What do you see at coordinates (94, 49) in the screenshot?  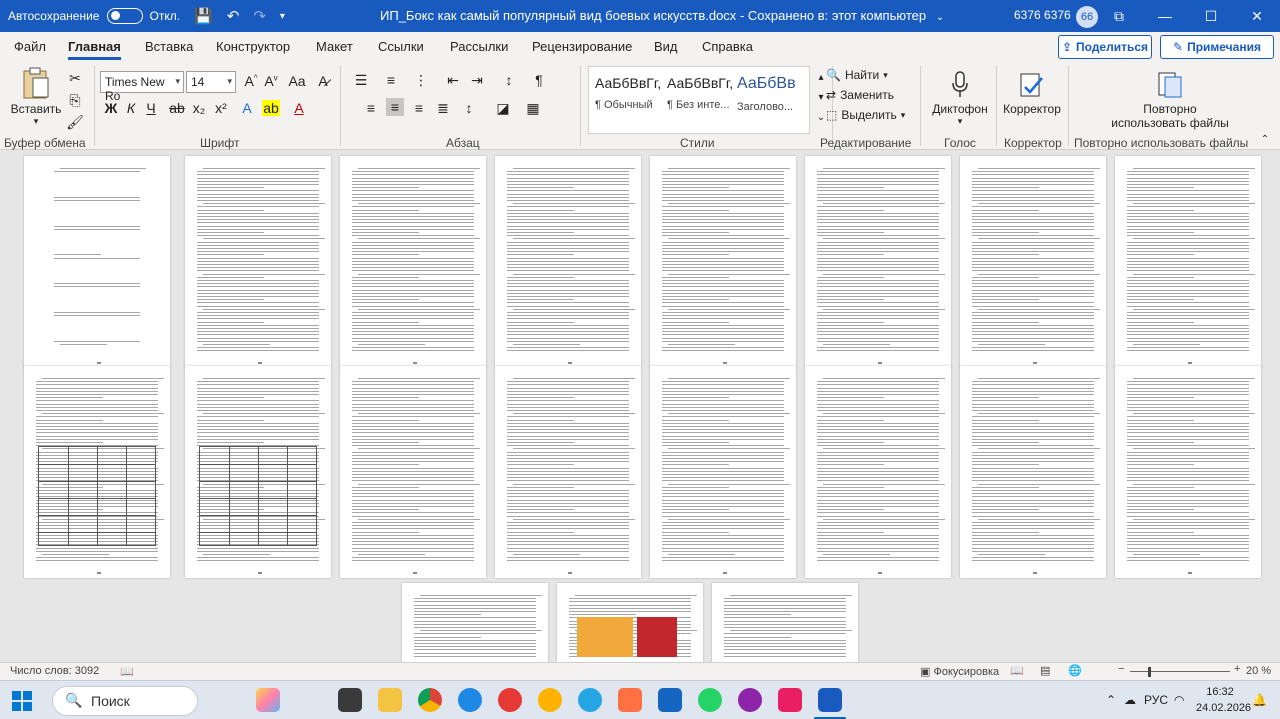 I see `tab-home: Главная` at bounding box center [94, 49].